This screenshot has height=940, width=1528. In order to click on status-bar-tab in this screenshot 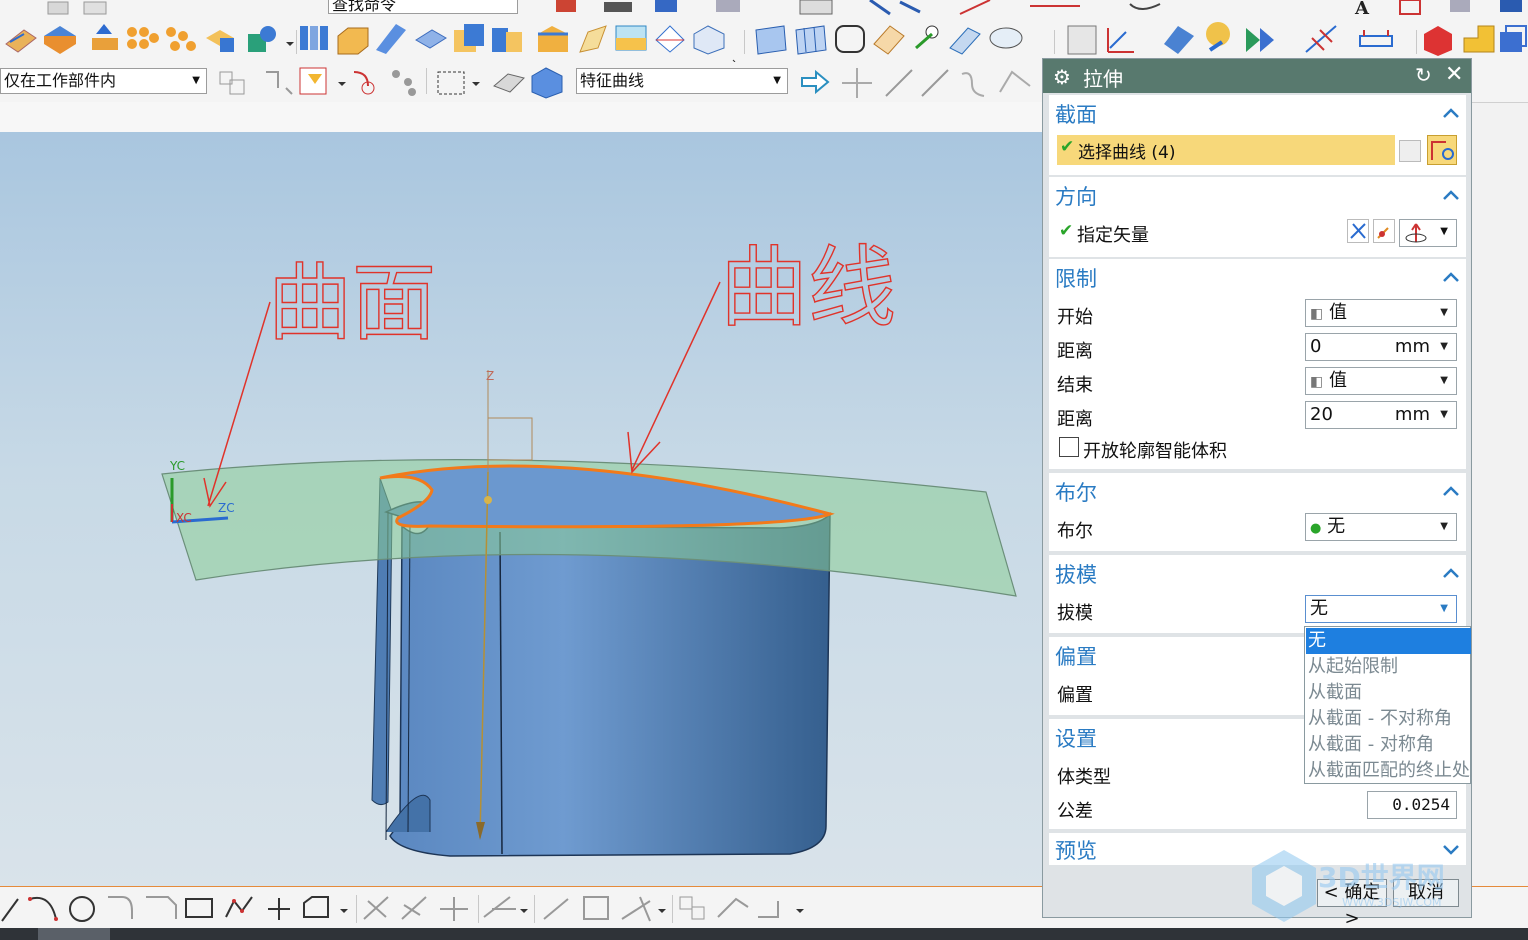, I will do `click(74, 934)`.